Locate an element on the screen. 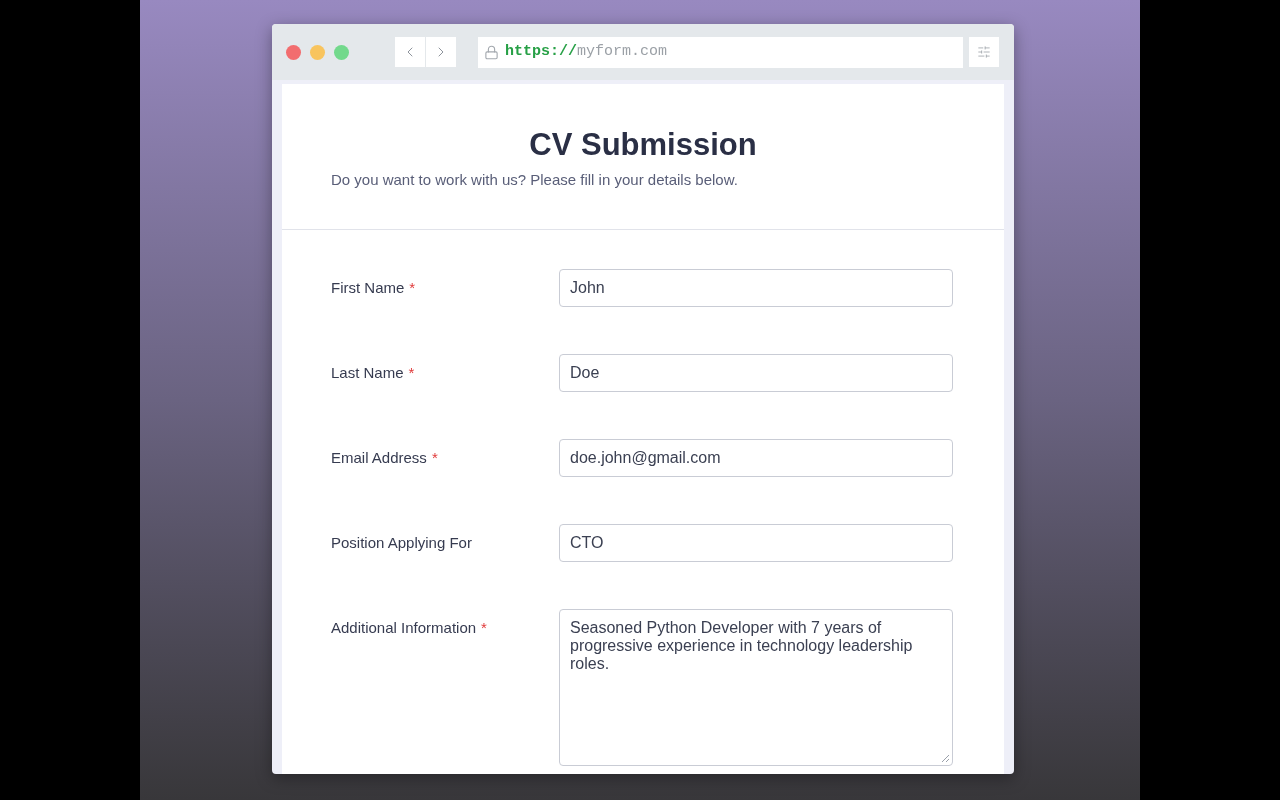  form-subtitle: Do you want to work with us? Please fill in your details below. is located at coordinates (535, 180).